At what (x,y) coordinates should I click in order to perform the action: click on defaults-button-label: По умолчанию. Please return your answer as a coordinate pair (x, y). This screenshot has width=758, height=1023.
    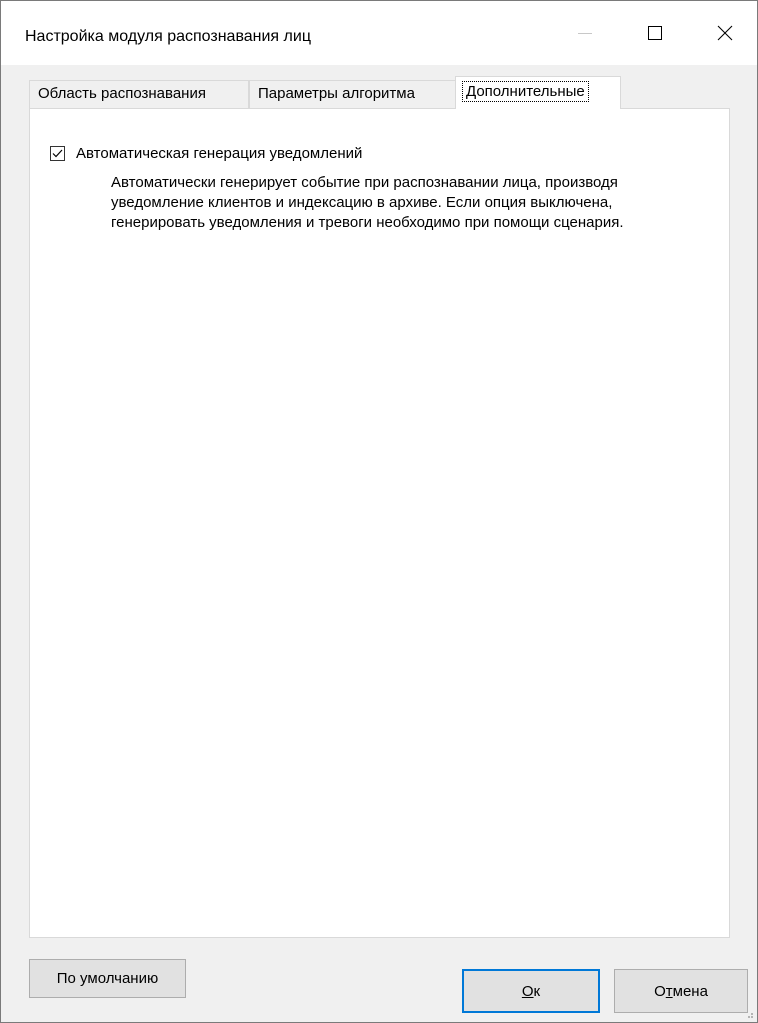
    Looking at the image, I should click on (107, 978).